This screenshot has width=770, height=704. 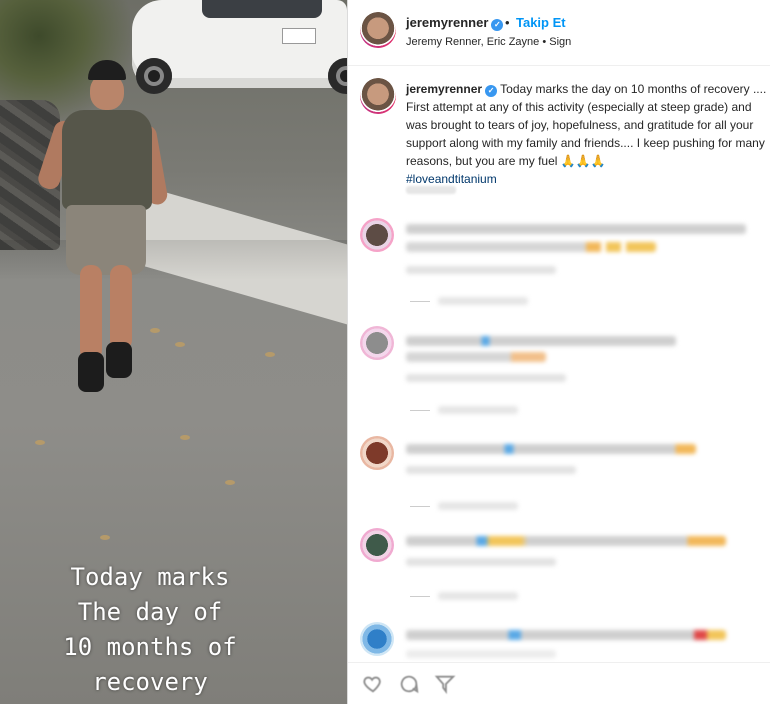 What do you see at coordinates (150, 577) in the screenshot?
I see `overlay-line: Today marks` at bounding box center [150, 577].